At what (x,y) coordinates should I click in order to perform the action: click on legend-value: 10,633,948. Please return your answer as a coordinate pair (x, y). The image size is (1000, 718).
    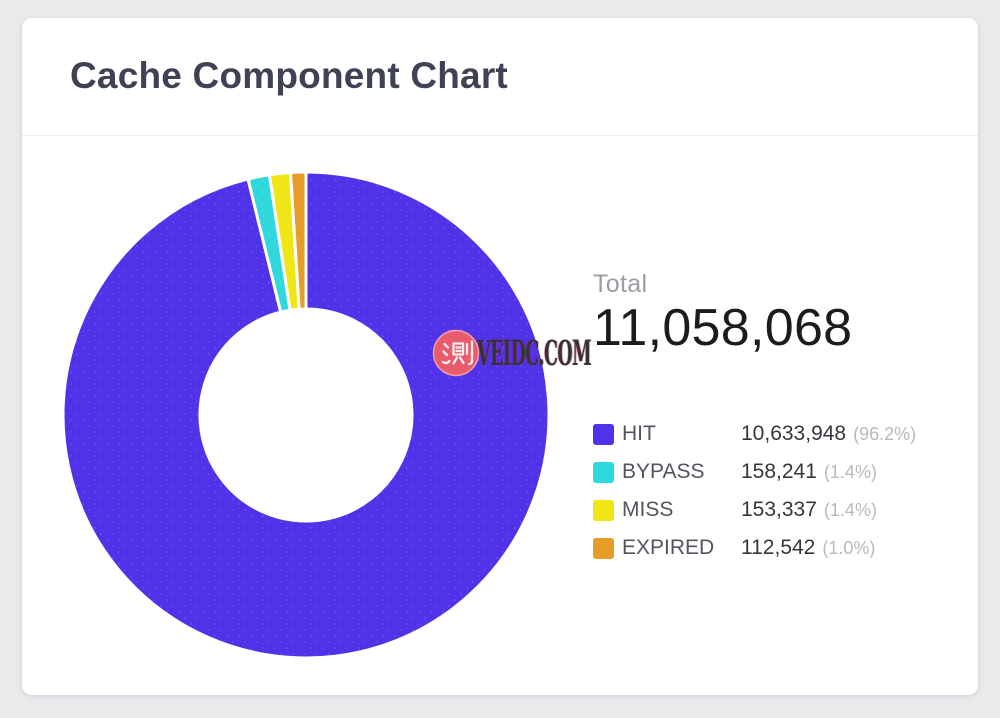
    Looking at the image, I should click on (794, 433).